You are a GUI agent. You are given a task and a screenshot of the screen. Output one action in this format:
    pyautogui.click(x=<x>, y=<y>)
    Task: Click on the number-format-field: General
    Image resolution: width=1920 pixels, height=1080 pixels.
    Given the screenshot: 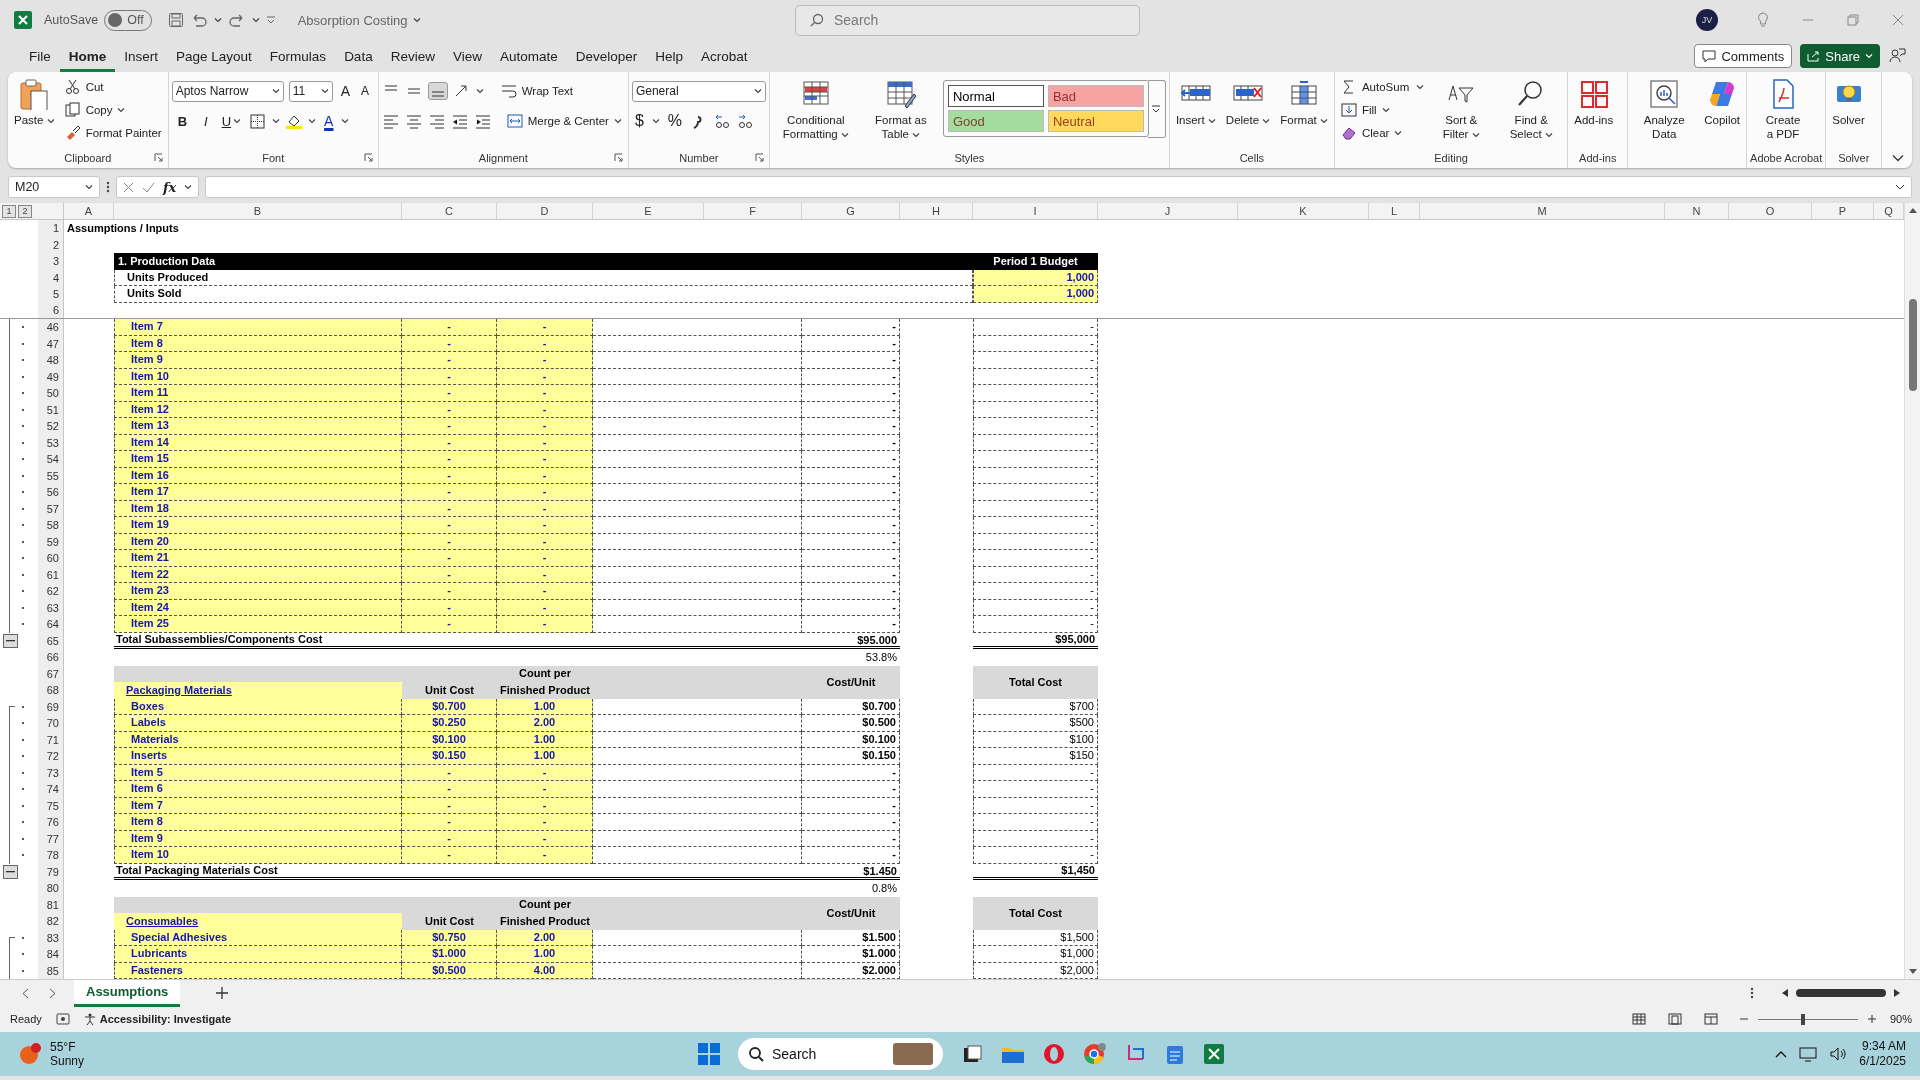 What is the action you would take?
    pyautogui.click(x=698, y=91)
    